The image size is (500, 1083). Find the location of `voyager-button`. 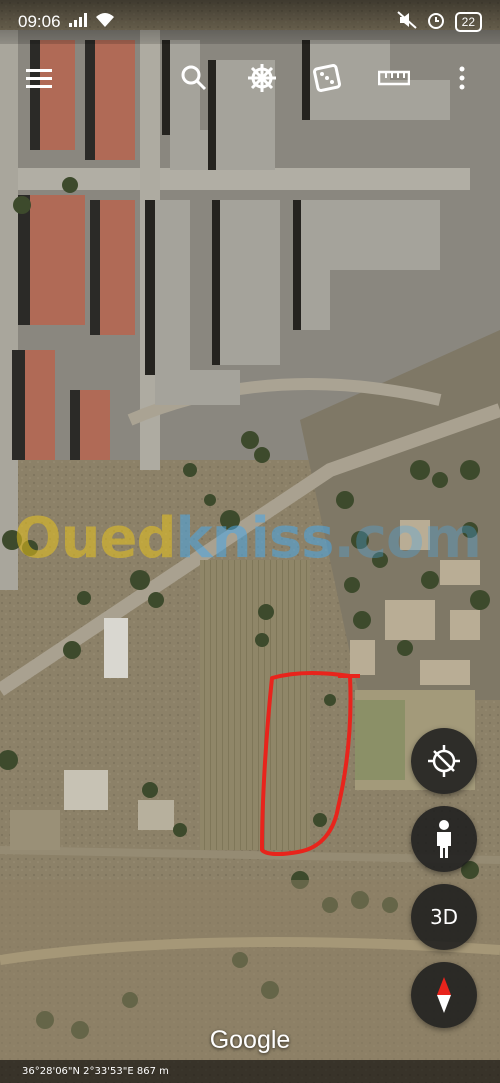

voyager-button is located at coordinates (262, 78).